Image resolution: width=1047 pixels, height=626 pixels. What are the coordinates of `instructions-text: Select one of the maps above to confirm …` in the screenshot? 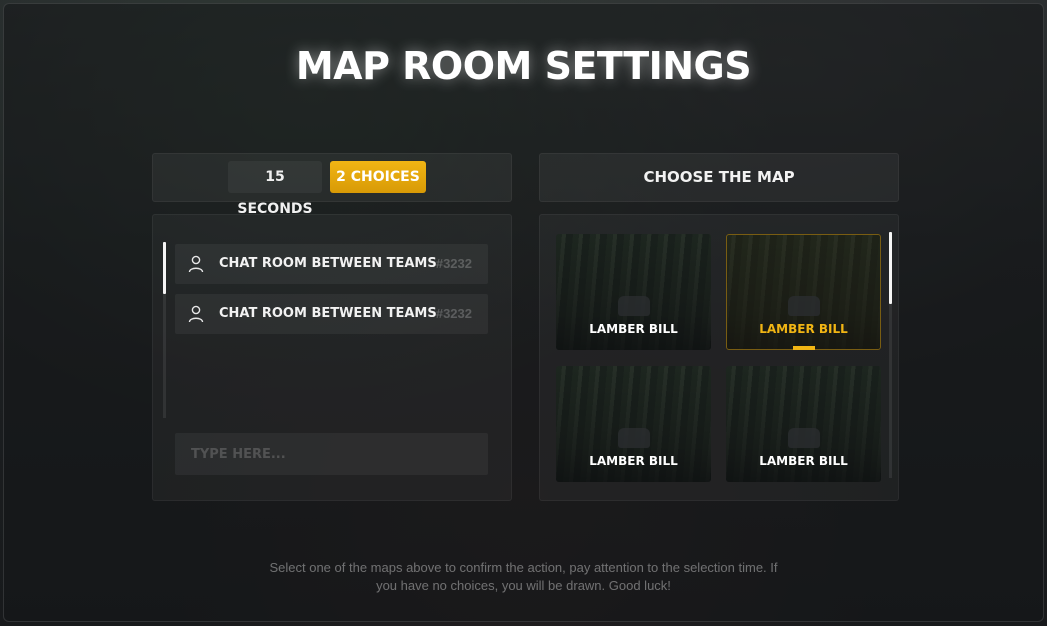 It's located at (523, 576).